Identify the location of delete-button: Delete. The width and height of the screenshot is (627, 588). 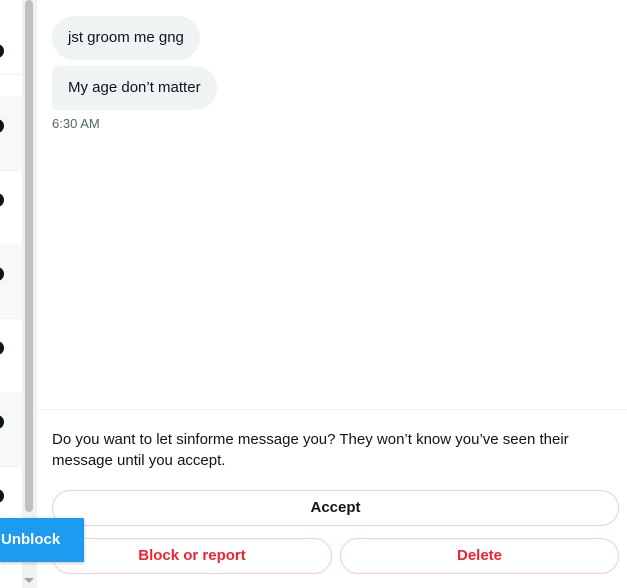
(479, 556).